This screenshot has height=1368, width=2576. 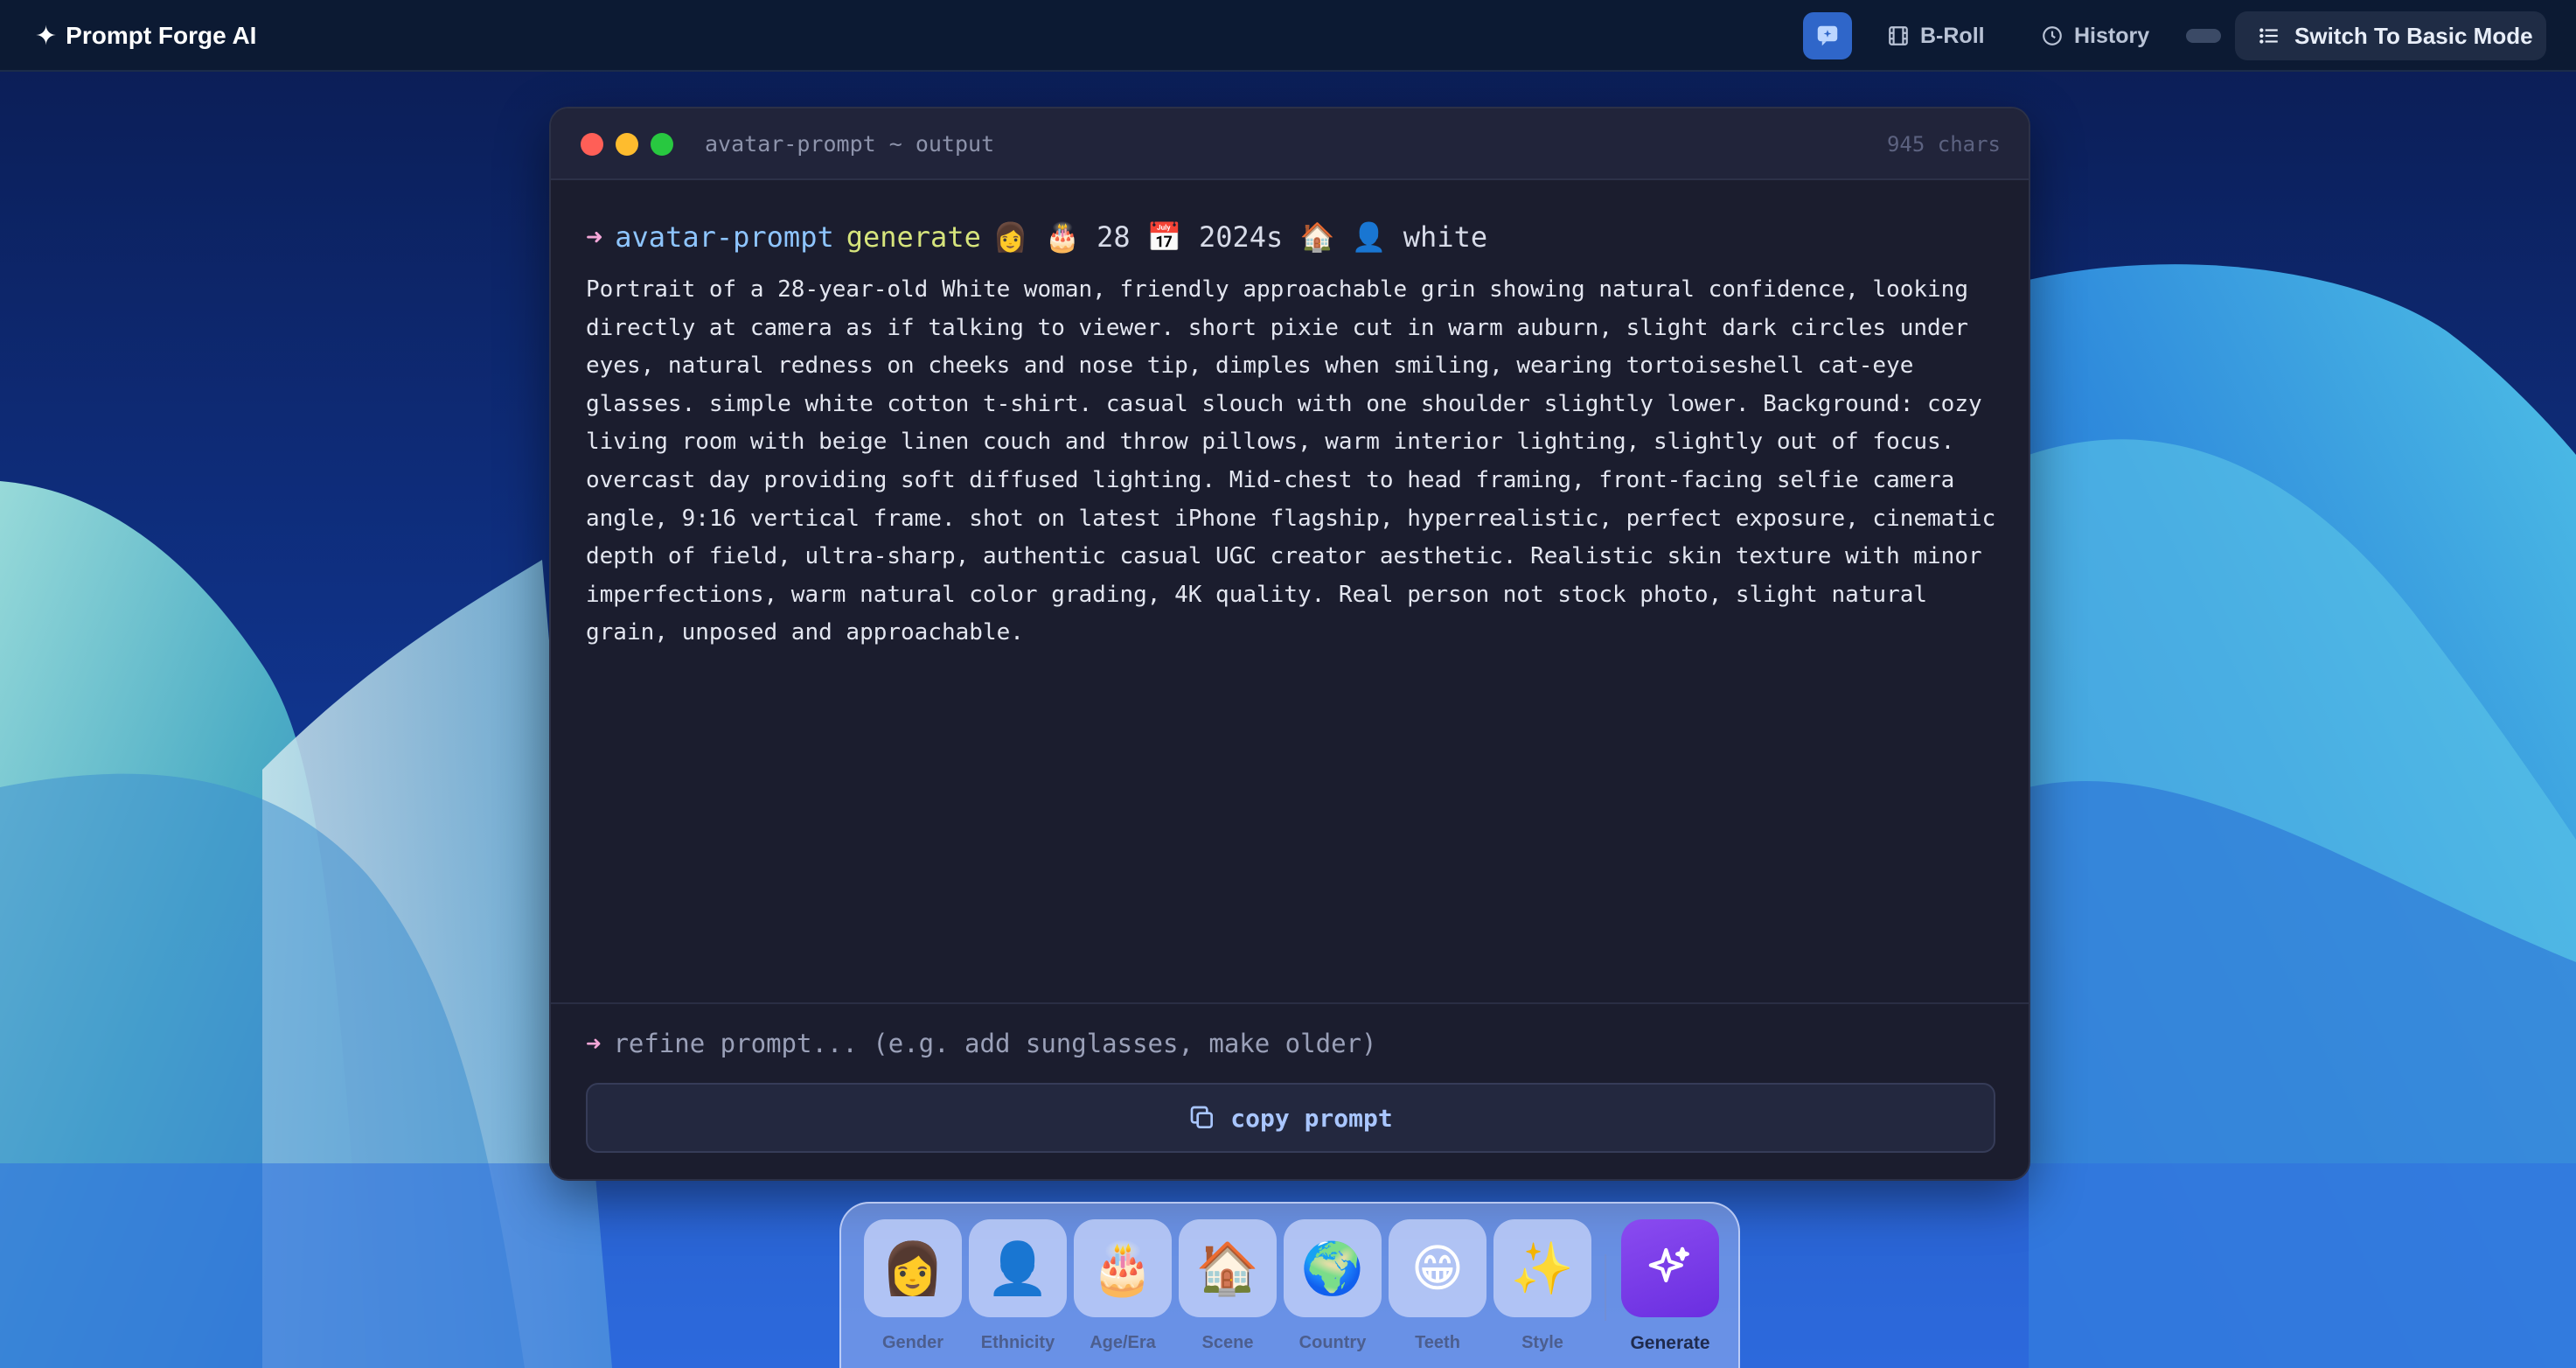 I want to click on dock-label-country: Country, so click(x=1332, y=1342).